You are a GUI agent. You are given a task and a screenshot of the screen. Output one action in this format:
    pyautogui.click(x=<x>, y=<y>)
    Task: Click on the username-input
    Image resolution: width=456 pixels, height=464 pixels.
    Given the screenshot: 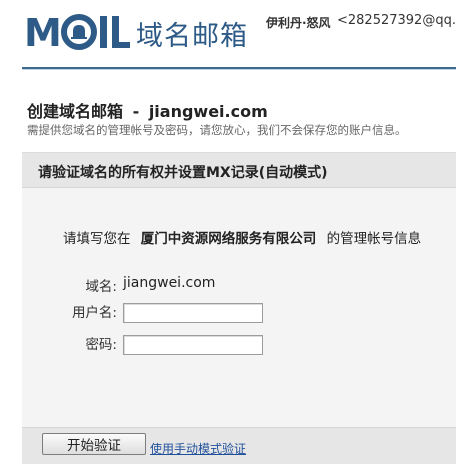 What is the action you would take?
    pyautogui.click(x=193, y=313)
    